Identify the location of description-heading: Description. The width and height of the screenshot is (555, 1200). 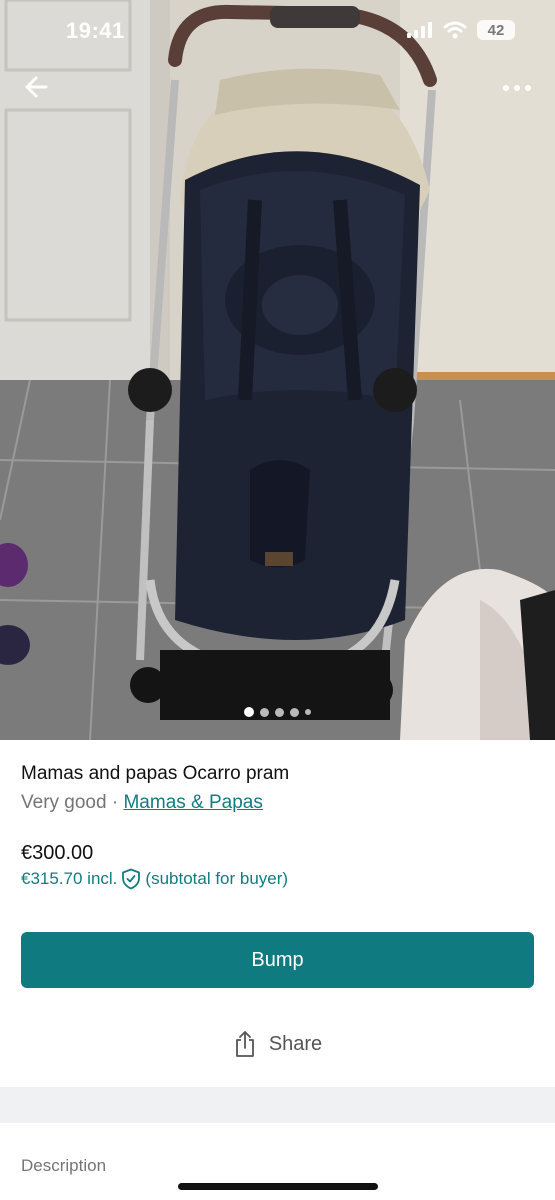
(64, 1165).